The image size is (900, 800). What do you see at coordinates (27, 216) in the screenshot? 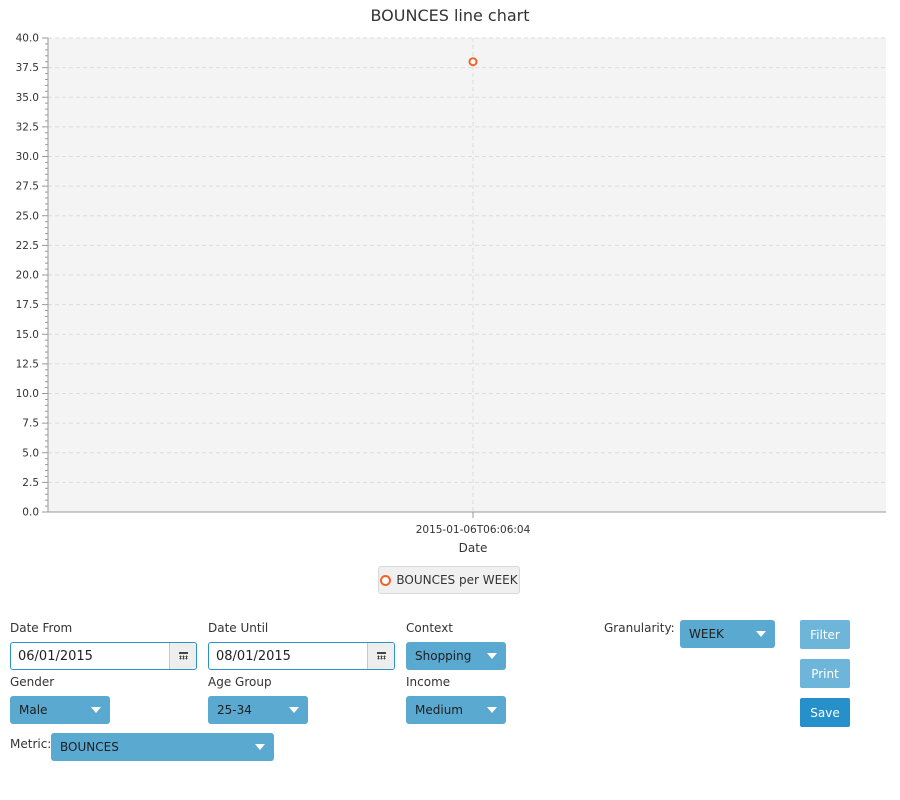
I see `y-tick-label: 25.0` at bounding box center [27, 216].